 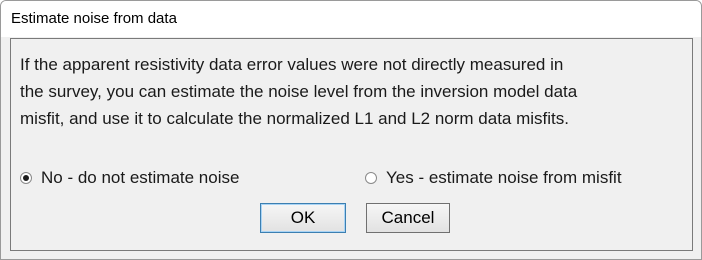 What do you see at coordinates (351, 19) in the screenshot?
I see `title-bar: Estimate noise from data` at bounding box center [351, 19].